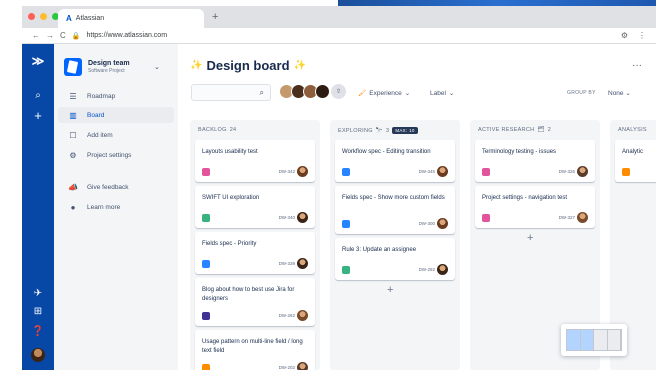 The image size is (656, 370). I want to click on avatar, so click(322, 91).